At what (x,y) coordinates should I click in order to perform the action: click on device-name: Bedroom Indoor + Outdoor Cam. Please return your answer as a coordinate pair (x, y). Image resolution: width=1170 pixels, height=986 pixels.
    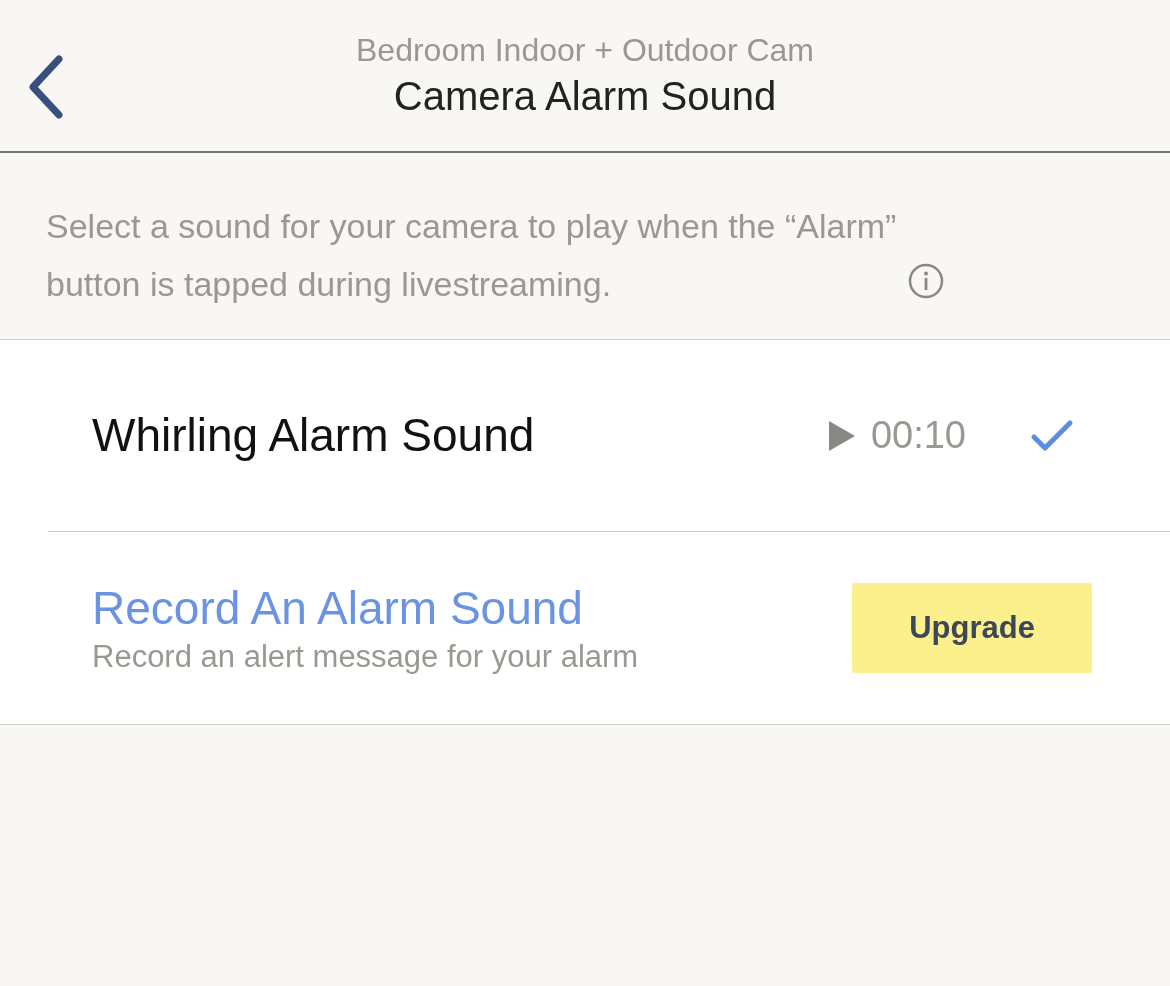
    Looking at the image, I should click on (585, 50).